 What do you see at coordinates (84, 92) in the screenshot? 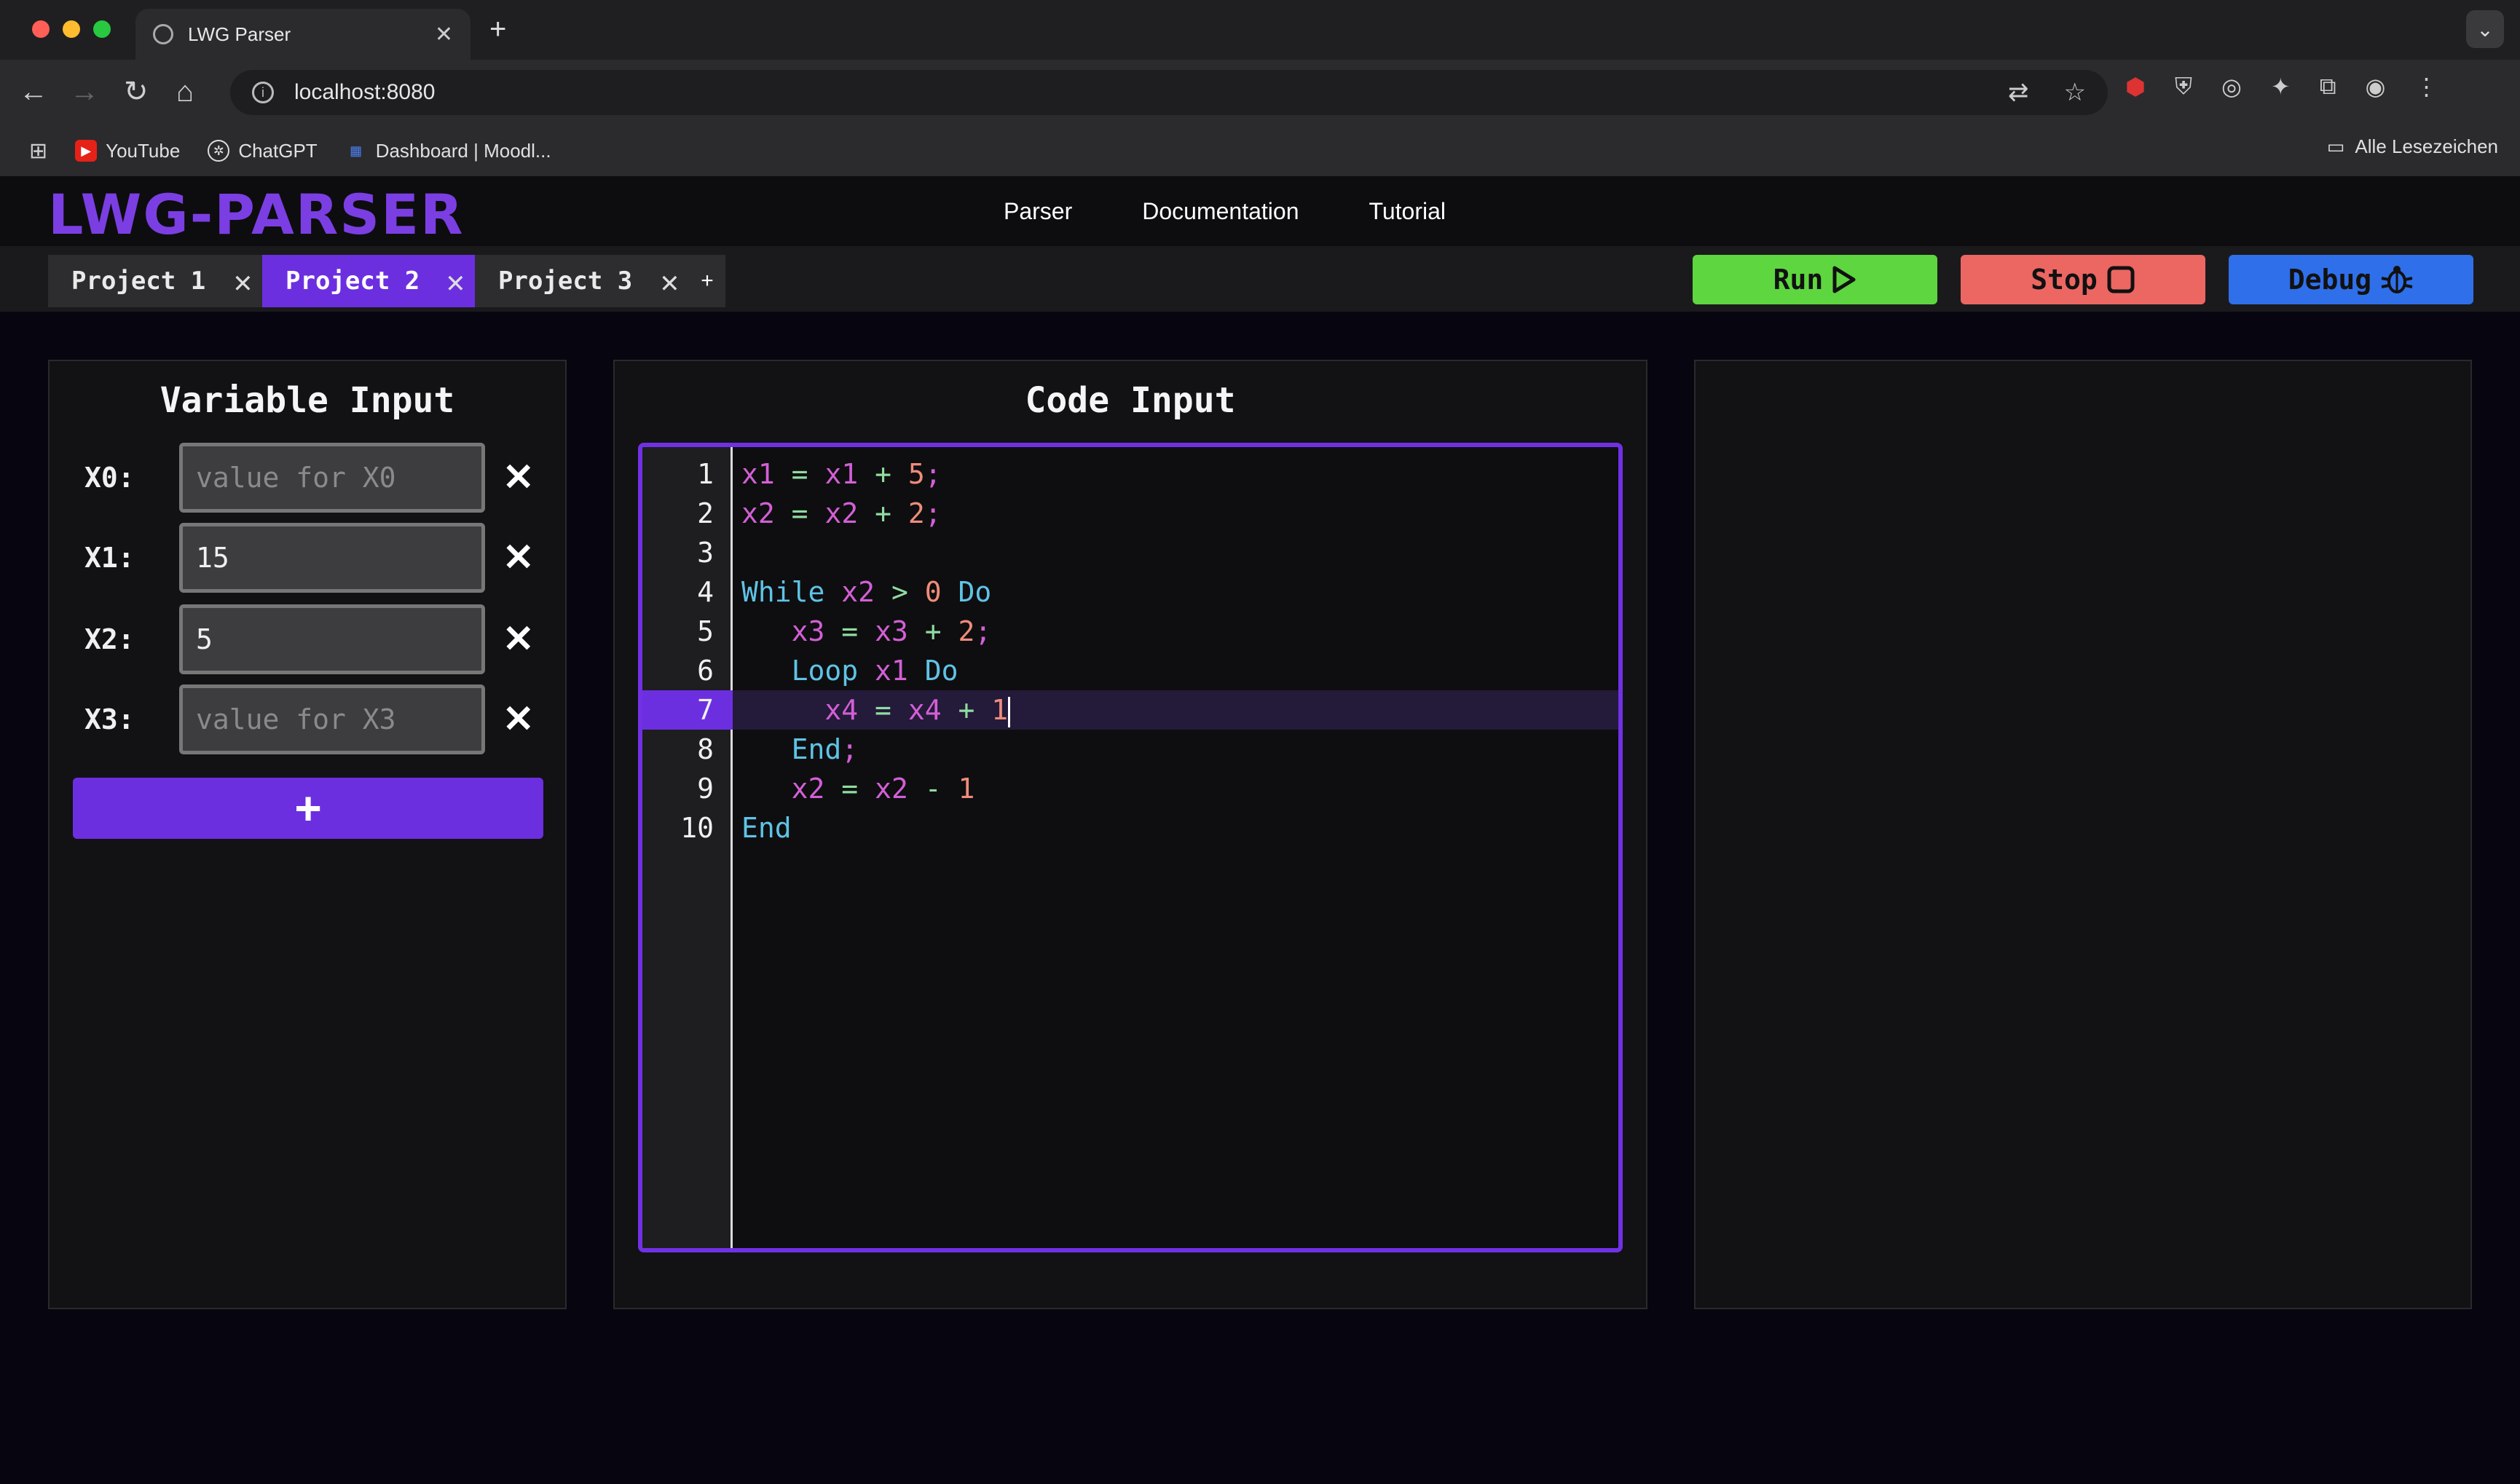
I see `forward-icon: →` at bounding box center [84, 92].